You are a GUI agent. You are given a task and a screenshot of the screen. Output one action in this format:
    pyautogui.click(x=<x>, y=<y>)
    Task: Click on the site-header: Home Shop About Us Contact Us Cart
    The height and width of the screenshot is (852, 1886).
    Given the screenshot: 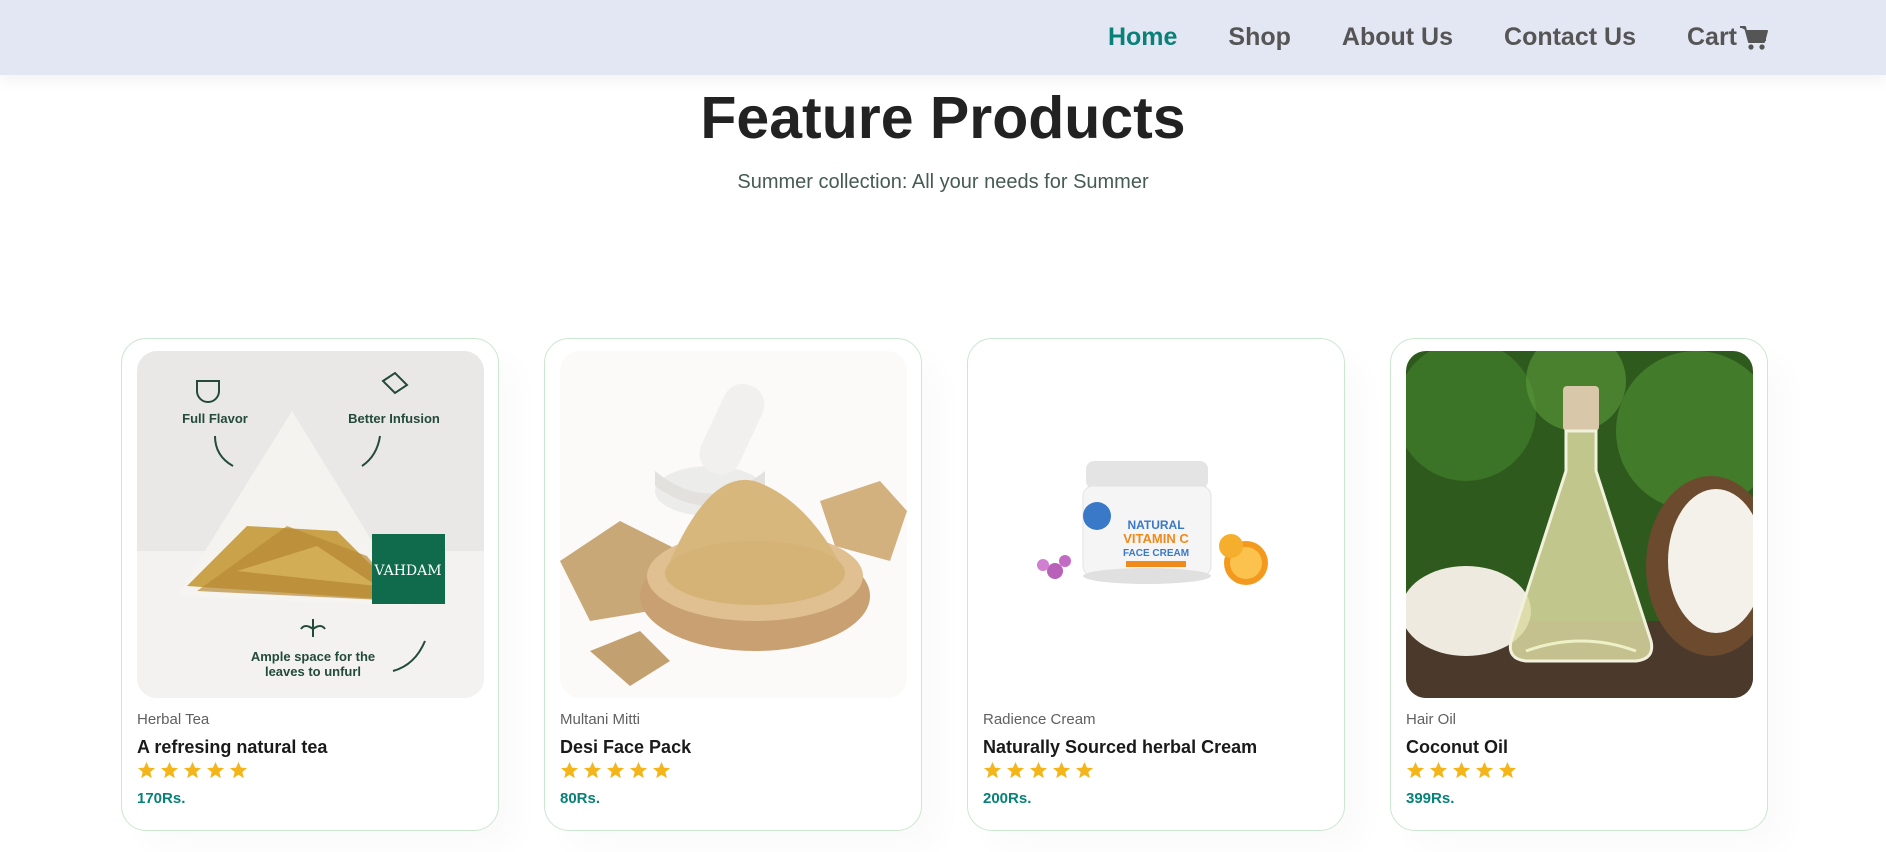 What is the action you would take?
    pyautogui.click(x=943, y=37)
    